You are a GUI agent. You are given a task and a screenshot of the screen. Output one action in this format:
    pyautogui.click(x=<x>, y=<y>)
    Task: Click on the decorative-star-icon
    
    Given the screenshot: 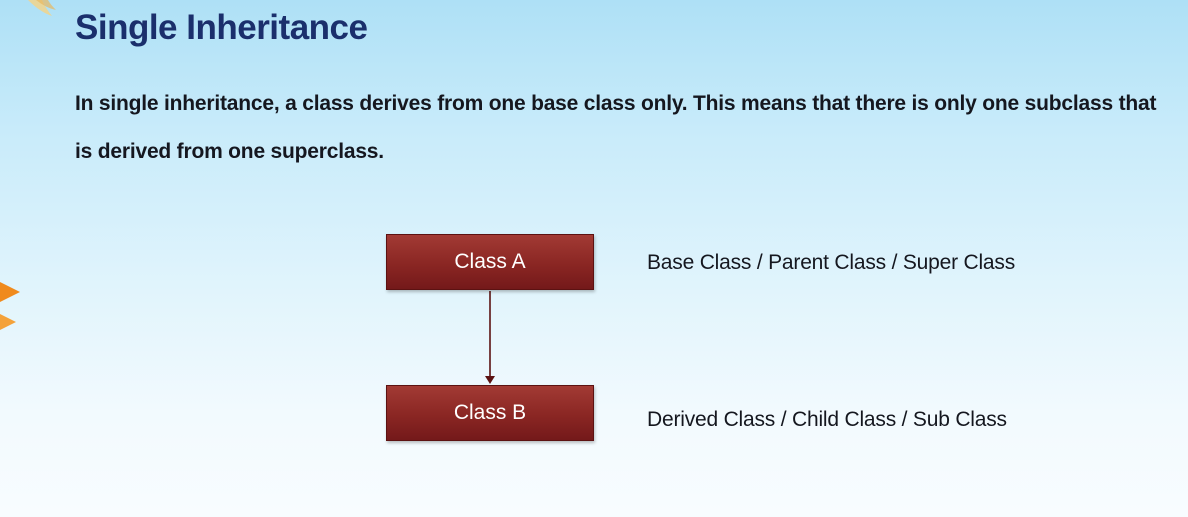 What is the action you would take?
    pyautogui.click(x=10, y=306)
    